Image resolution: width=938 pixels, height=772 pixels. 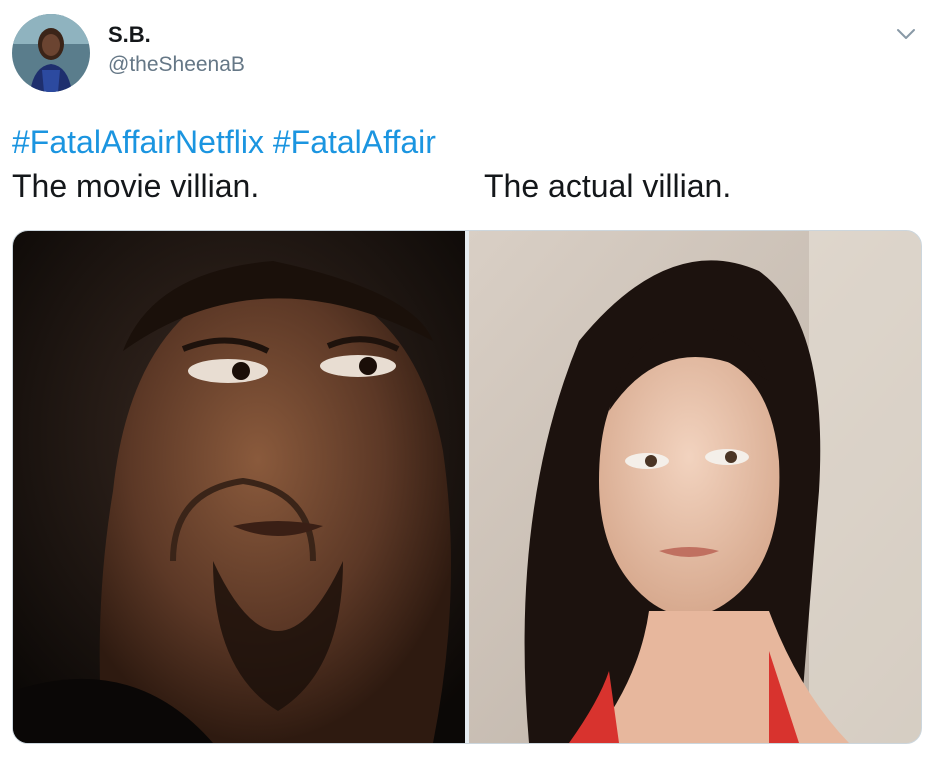 I want to click on caption-row: The movie villian. The actual villian., so click(x=462, y=186).